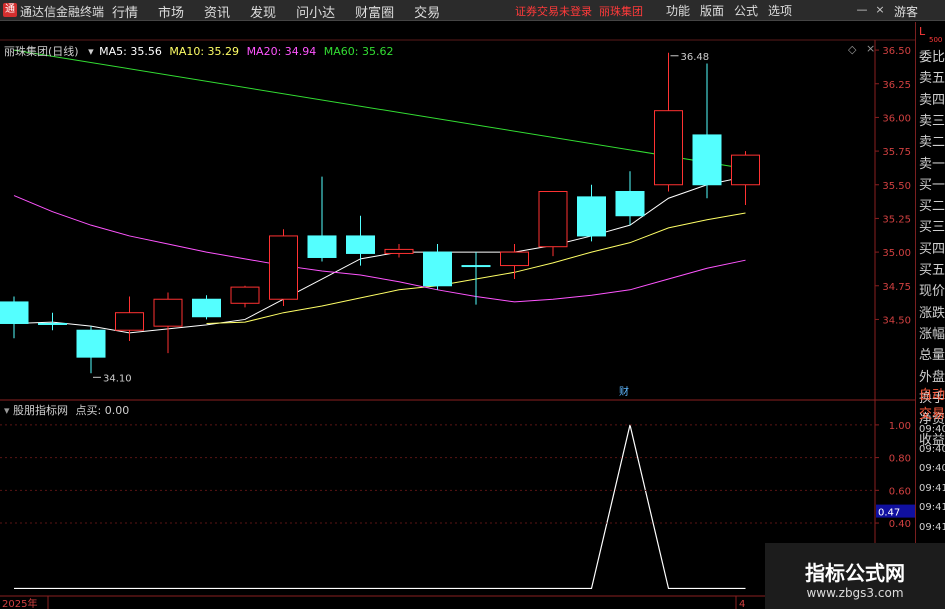 This screenshot has width=945, height=609. I want to click on current-value-label: 0.47, so click(889, 513).